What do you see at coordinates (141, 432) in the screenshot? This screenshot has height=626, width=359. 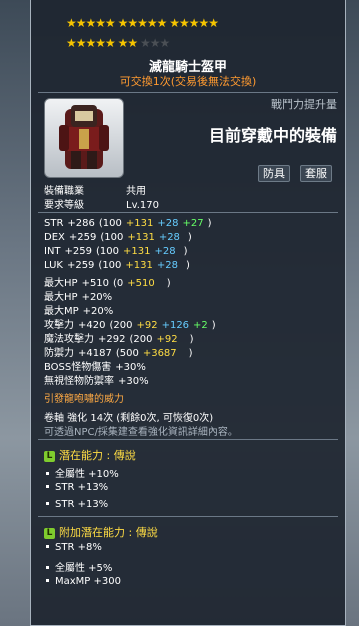 I see `scroll-hint: 可透過NPC/採集建查看強化資訊詳細內容。` at bounding box center [141, 432].